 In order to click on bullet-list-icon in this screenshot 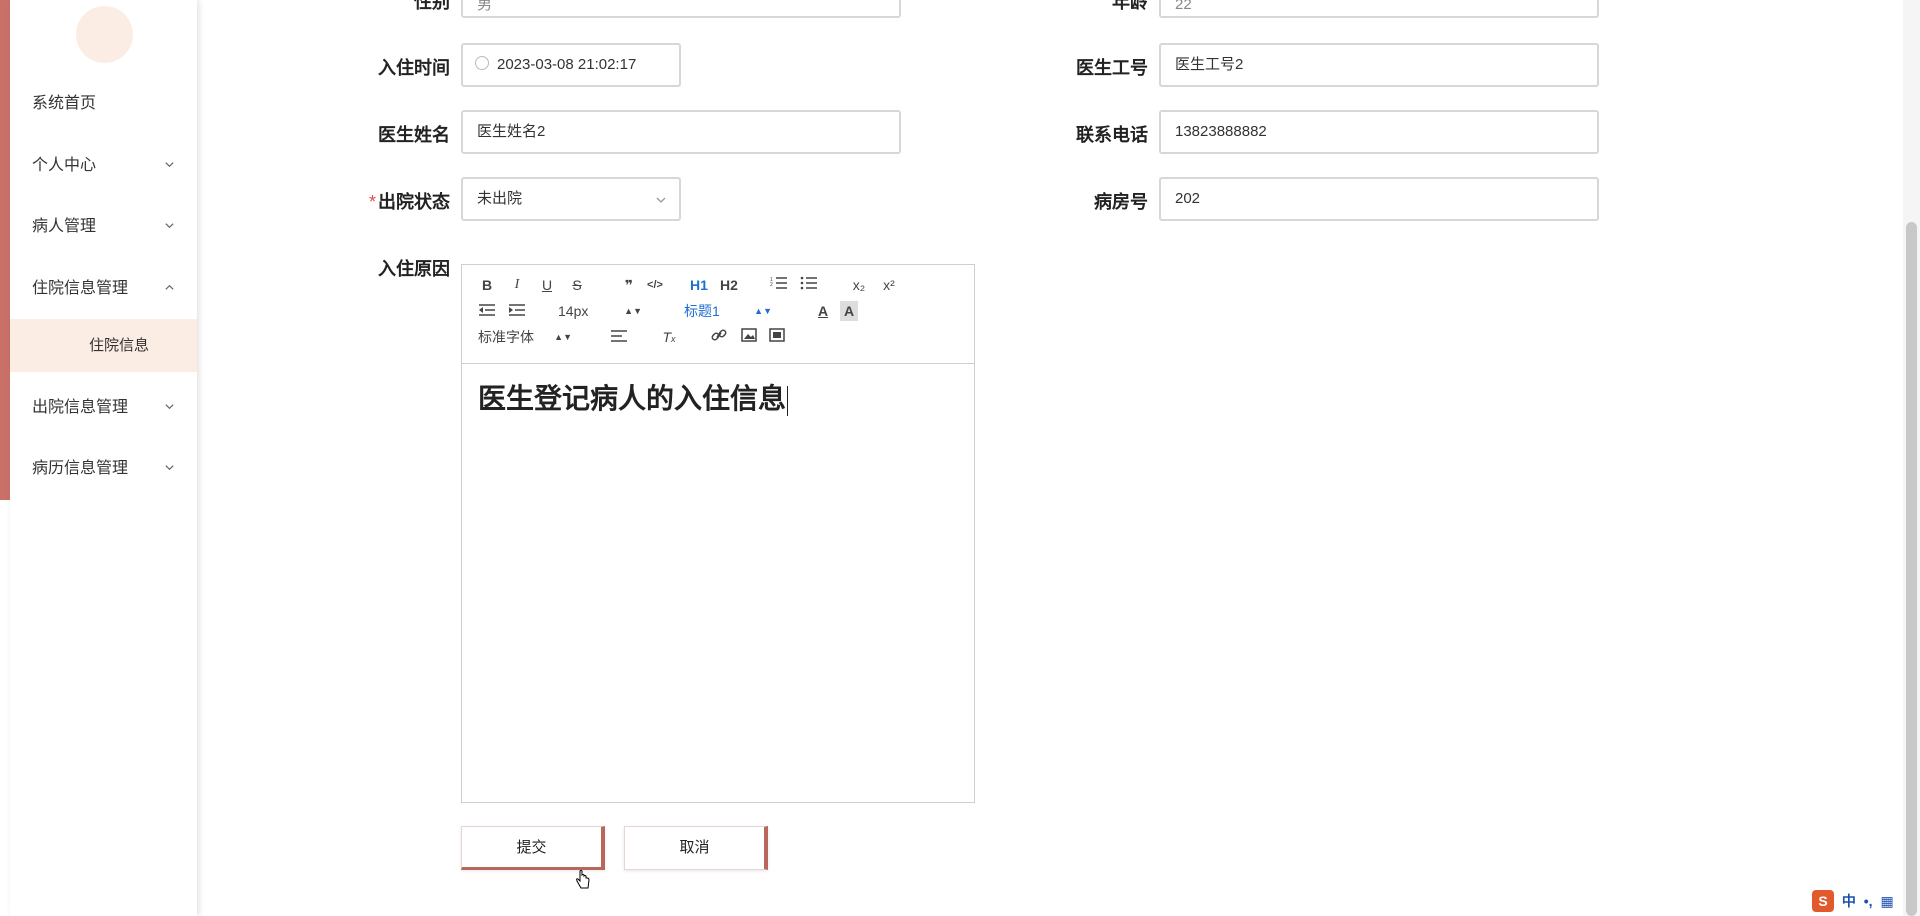, I will do `click(809, 285)`.